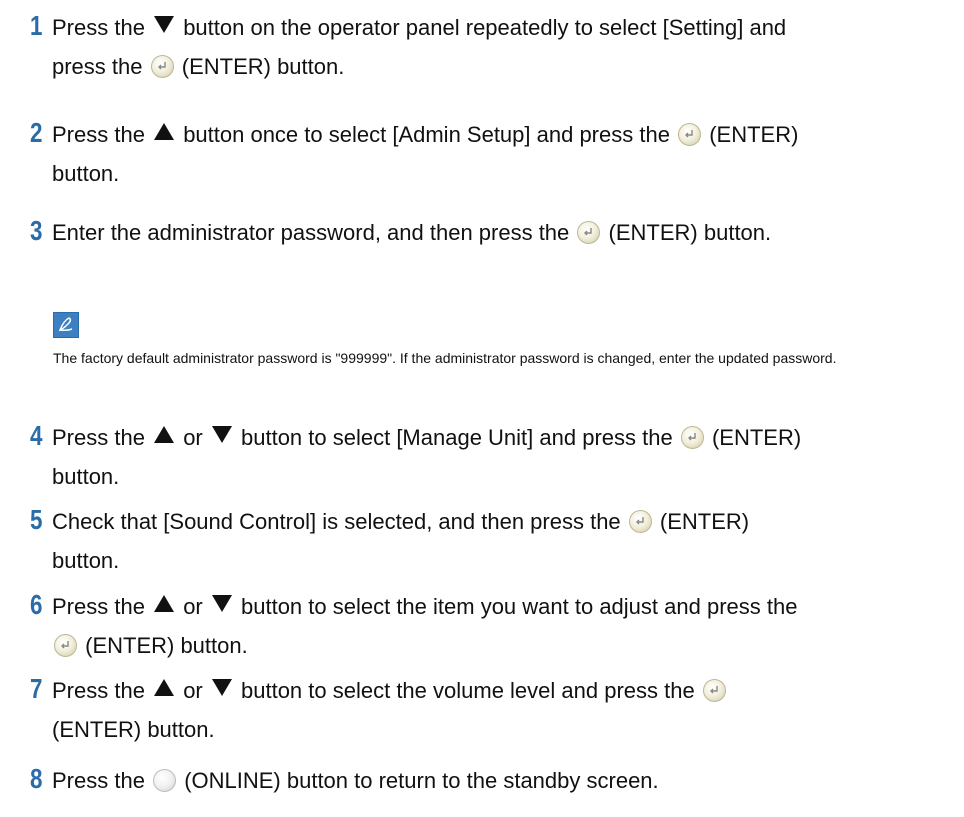  What do you see at coordinates (36, 435) in the screenshot?
I see `step-number: 4` at bounding box center [36, 435].